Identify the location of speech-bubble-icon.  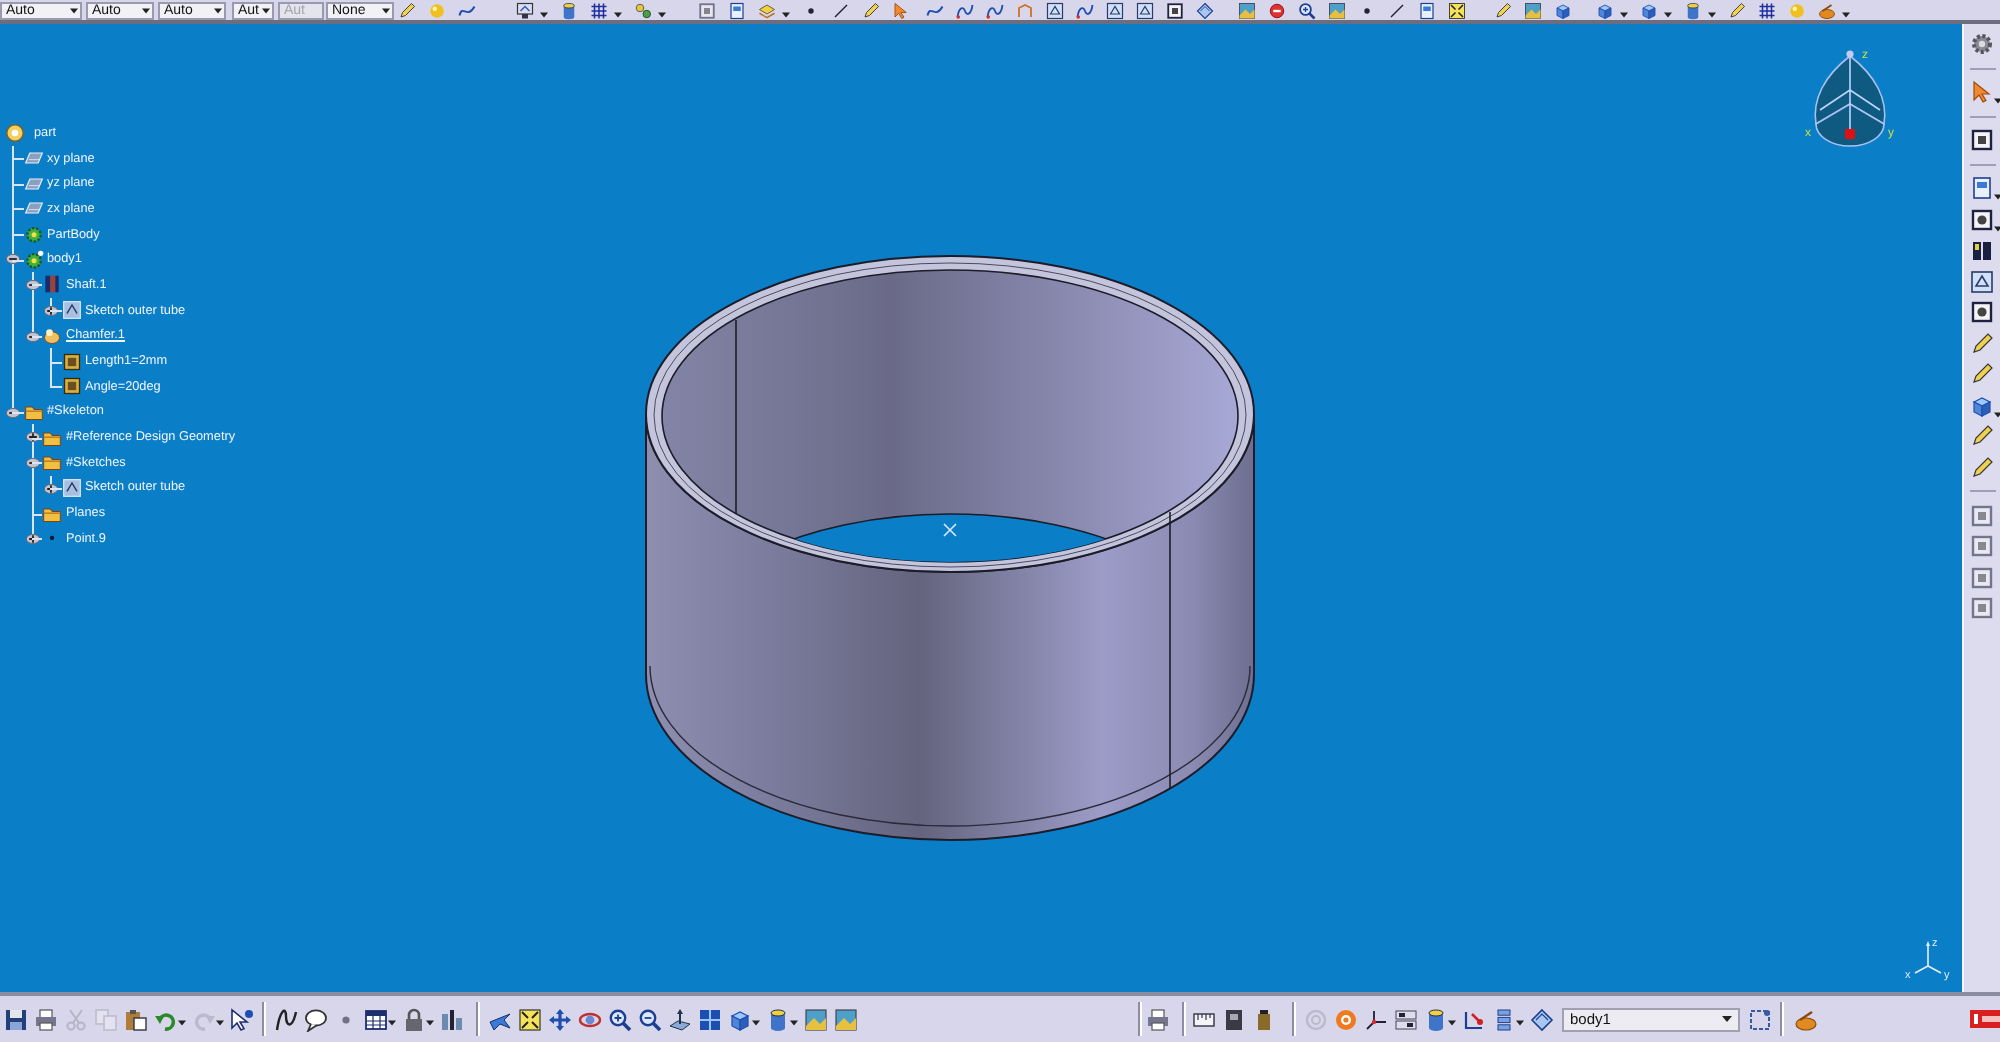
(316, 1019).